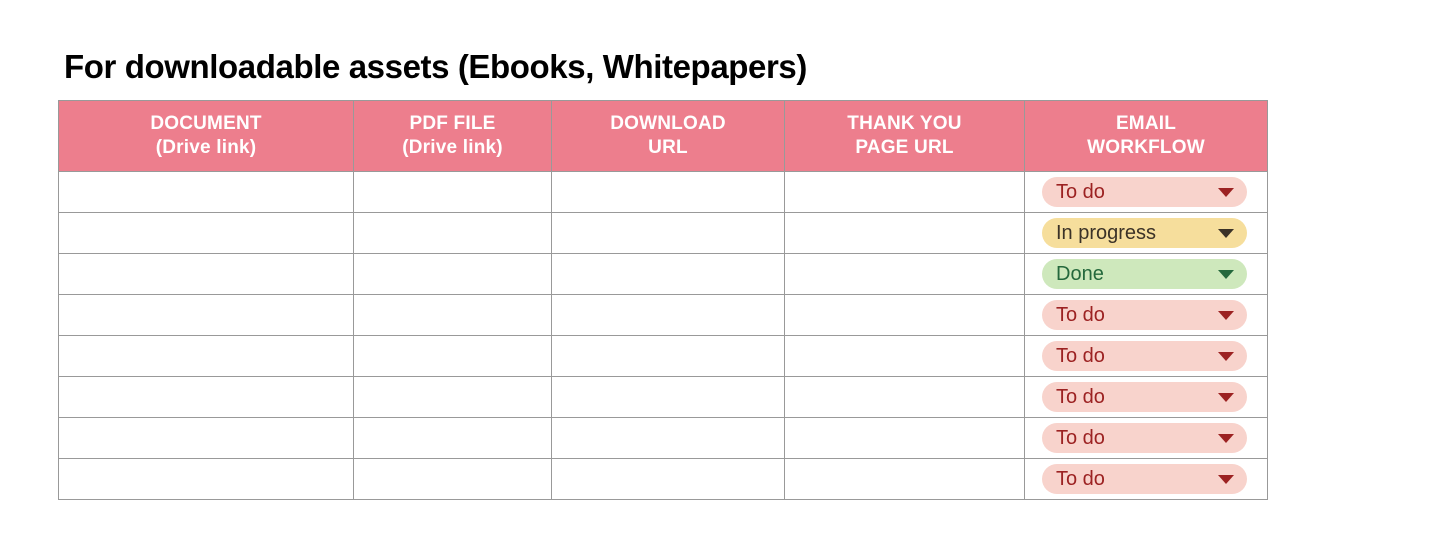 The height and width of the screenshot is (540, 1432). I want to click on column-header-document-line2: (Drive link), so click(206, 147).